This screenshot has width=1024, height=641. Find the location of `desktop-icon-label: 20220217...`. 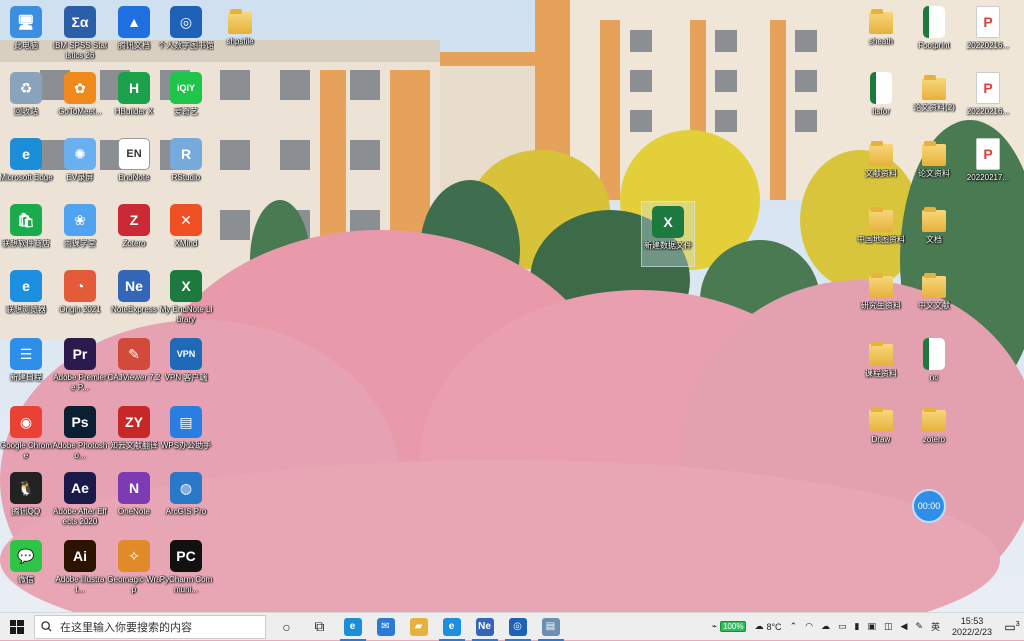

desktop-icon-label: 20220217... is located at coordinates (988, 177).